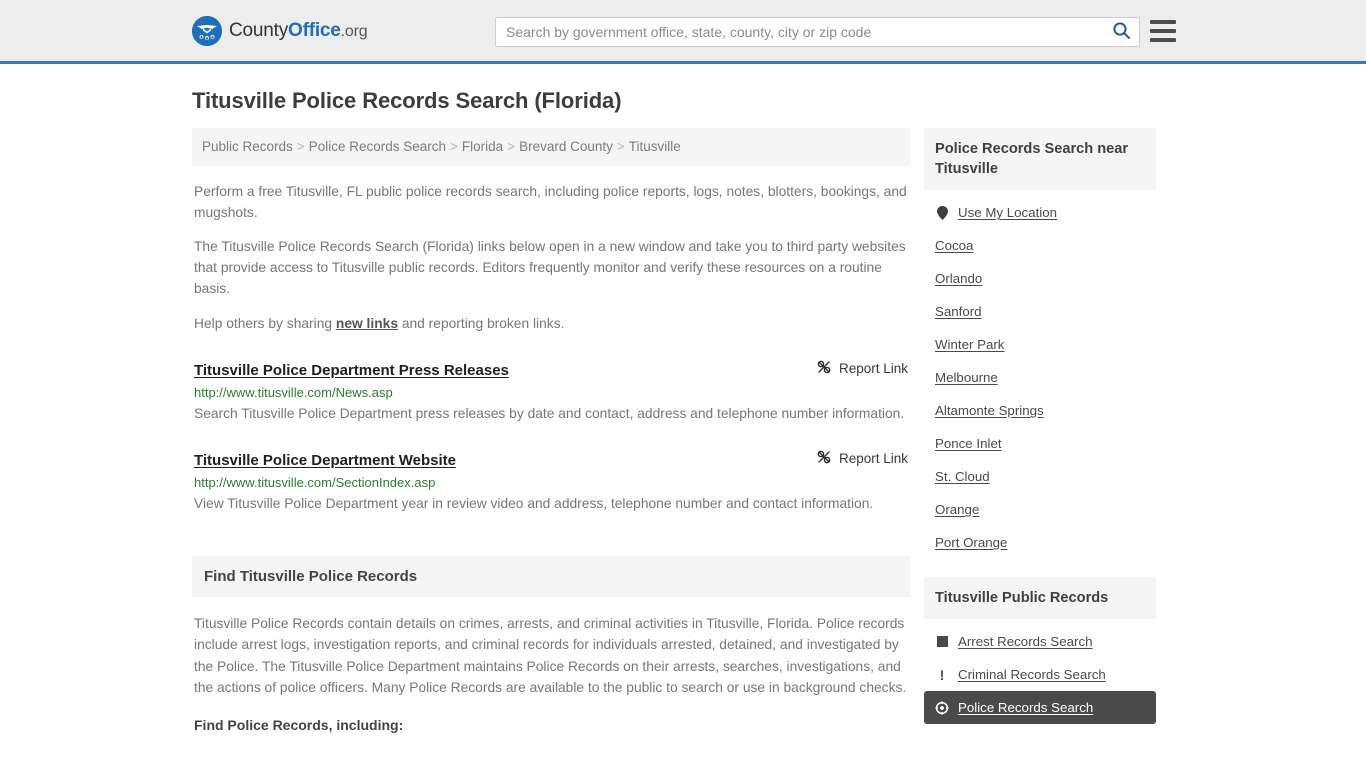 The width and height of the screenshot is (1366, 768). I want to click on sidebar-link-label: Cocoa, so click(954, 245).